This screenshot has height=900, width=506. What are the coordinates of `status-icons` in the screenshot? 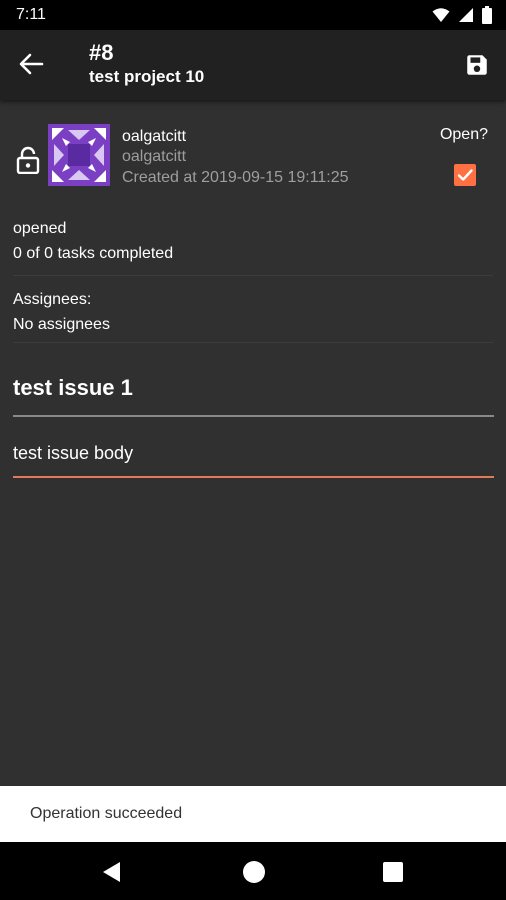 It's located at (462, 15).